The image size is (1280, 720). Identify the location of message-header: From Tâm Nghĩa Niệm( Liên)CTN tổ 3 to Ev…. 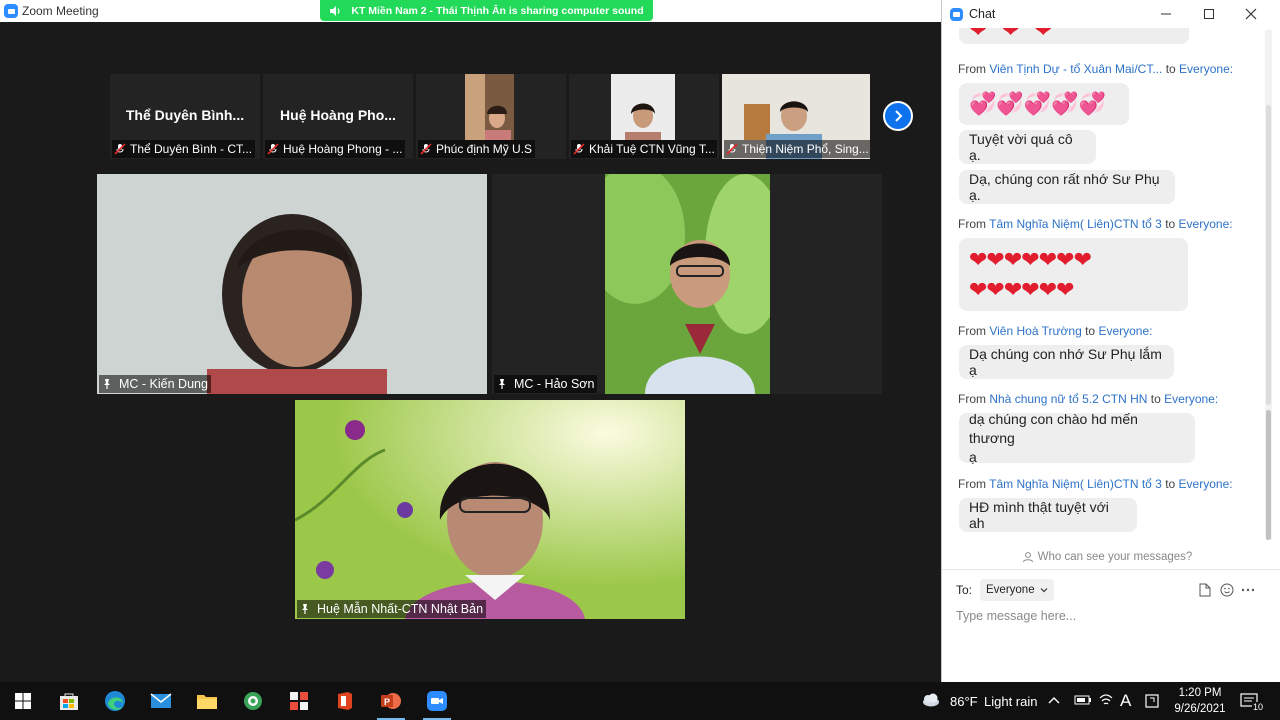
(1095, 224).